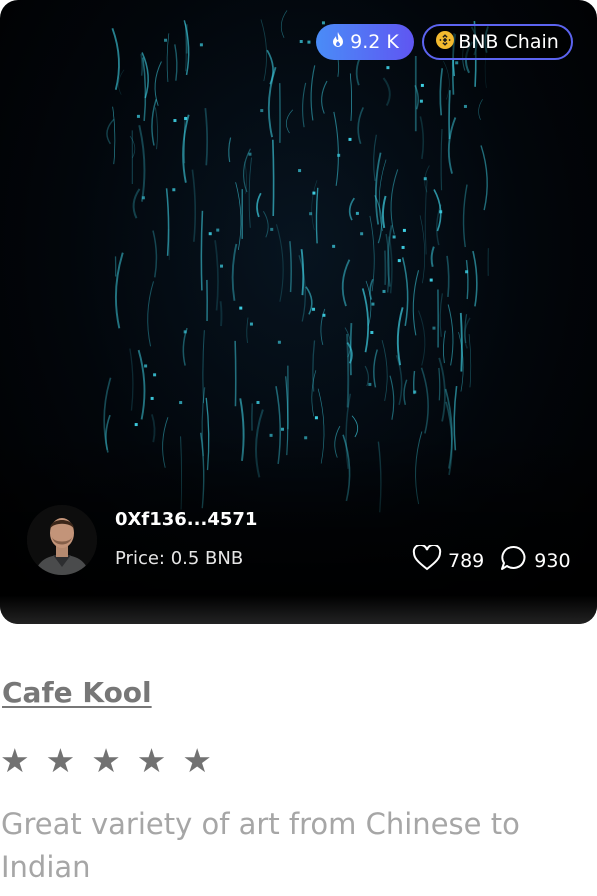 This screenshot has height=896, width=597. Describe the element at coordinates (508, 42) in the screenshot. I see `chain-label: BNB Chain` at that location.